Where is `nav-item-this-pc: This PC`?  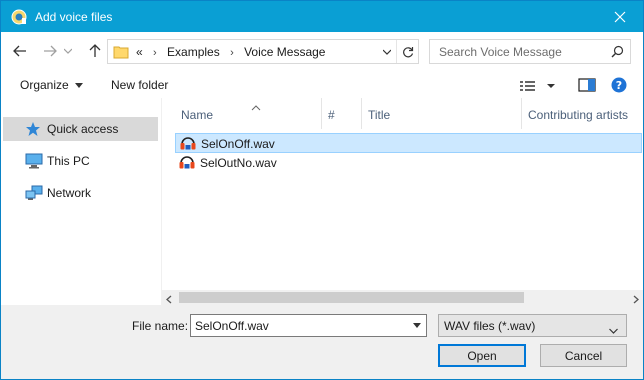 nav-item-this-pc: This PC is located at coordinates (80, 161).